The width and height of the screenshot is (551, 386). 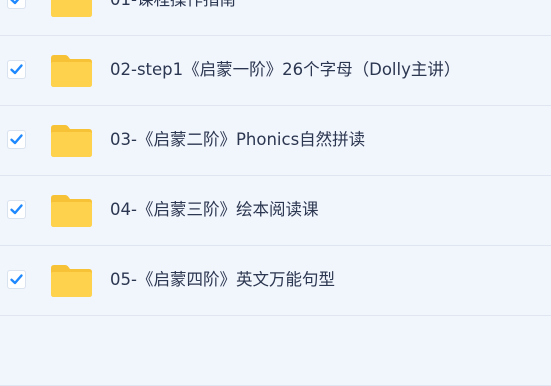 I want to click on file-row: 01-课程操作指南, so click(x=275, y=18).